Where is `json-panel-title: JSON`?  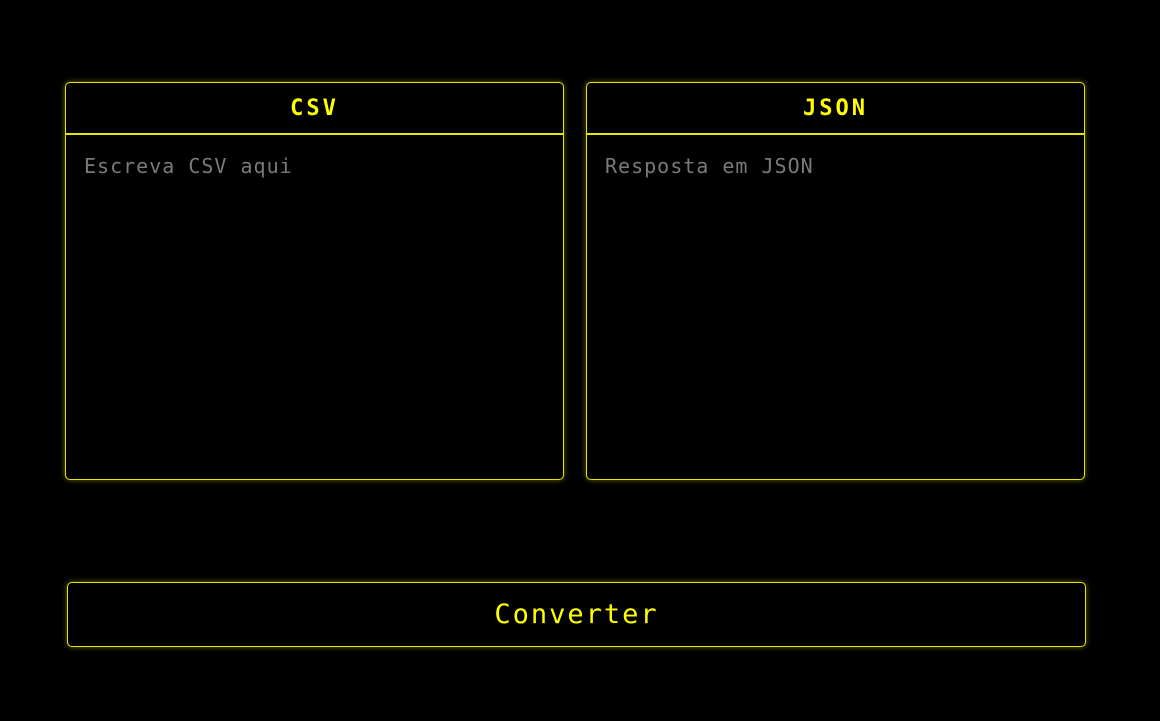 json-panel-title: JSON is located at coordinates (835, 109).